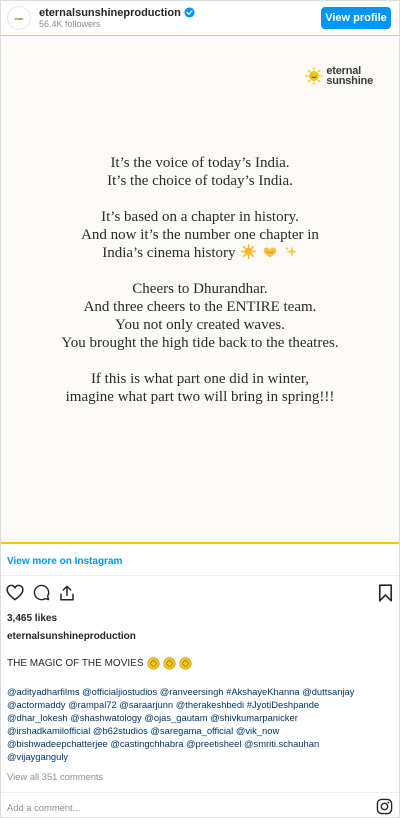 The image size is (400, 818). Describe the element at coordinates (356, 18) in the screenshot. I see `view-profile-button: View profile` at that location.